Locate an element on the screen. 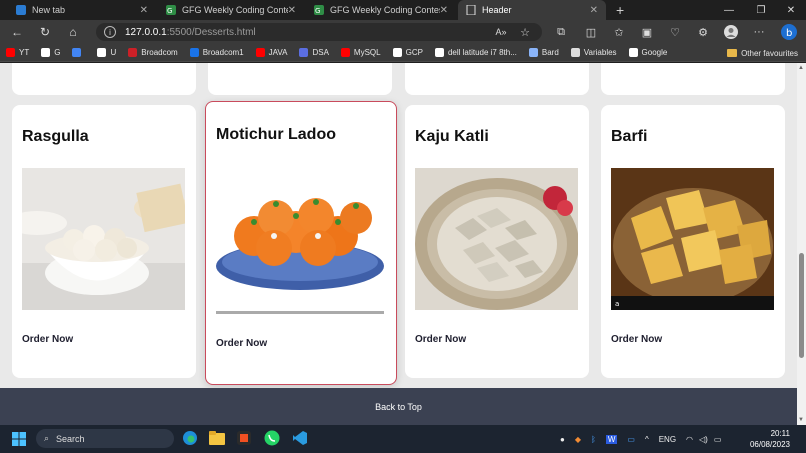 The width and height of the screenshot is (806, 453). whatsapp-icon is located at coordinates (244, 438).